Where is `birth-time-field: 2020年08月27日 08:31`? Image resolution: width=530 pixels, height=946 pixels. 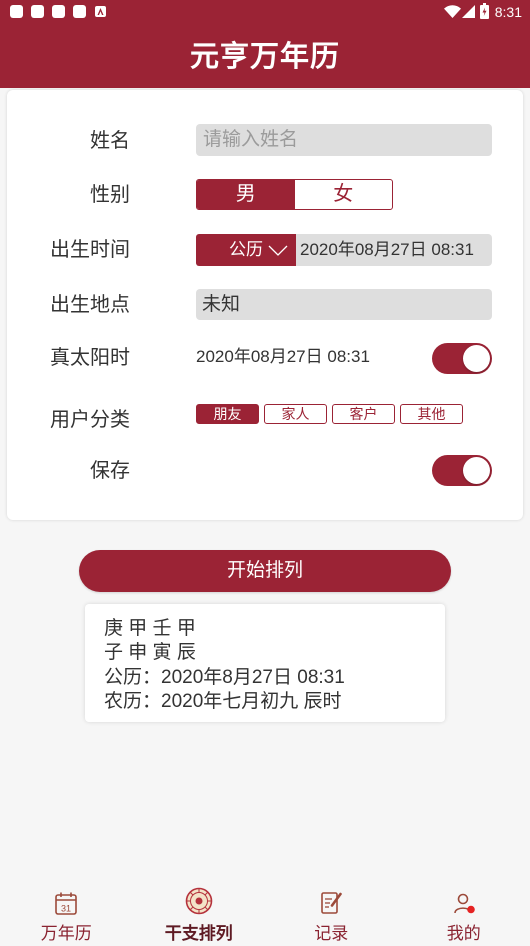 birth-time-field: 2020年08月27日 08:31 is located at coordinates (394, 250).